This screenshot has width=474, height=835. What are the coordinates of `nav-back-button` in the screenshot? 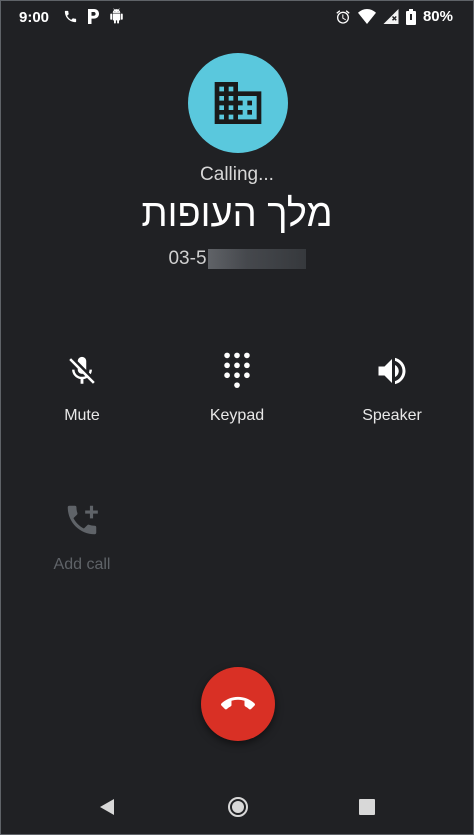 It's located at (107, 807).